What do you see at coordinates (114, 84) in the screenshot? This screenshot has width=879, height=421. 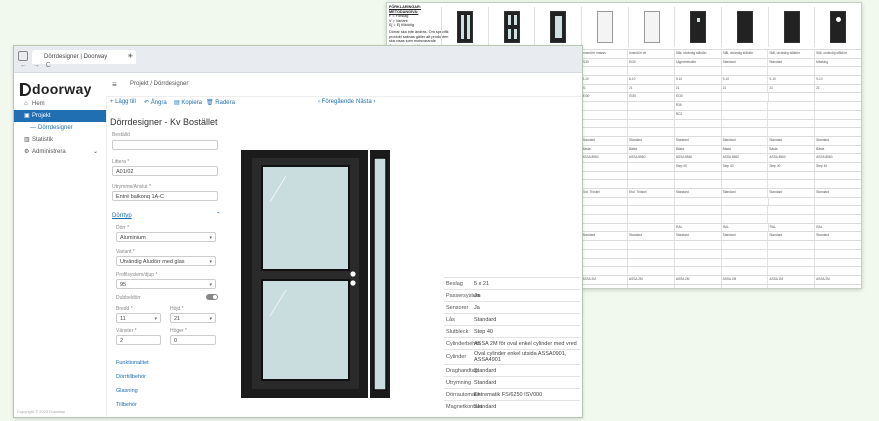 I see `menu-icon: ≡` at bounding box center [114, 84].